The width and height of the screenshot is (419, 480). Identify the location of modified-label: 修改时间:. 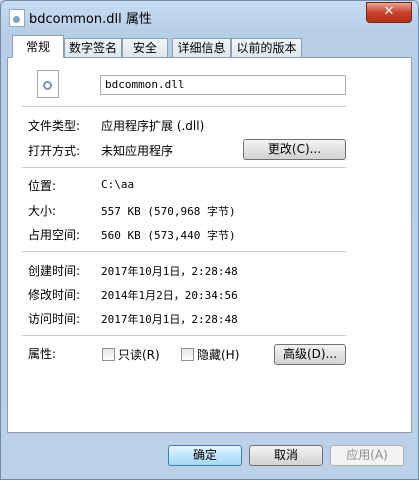
(54, 295).